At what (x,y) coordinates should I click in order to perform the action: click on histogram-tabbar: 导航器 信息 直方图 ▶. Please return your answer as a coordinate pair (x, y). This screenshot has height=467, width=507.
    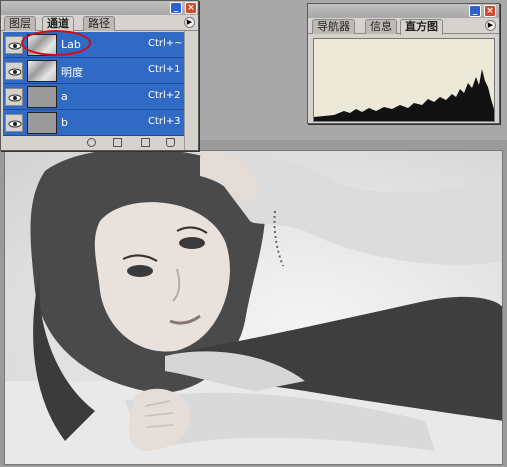
    Looking at the image, I should click on (403, 26).